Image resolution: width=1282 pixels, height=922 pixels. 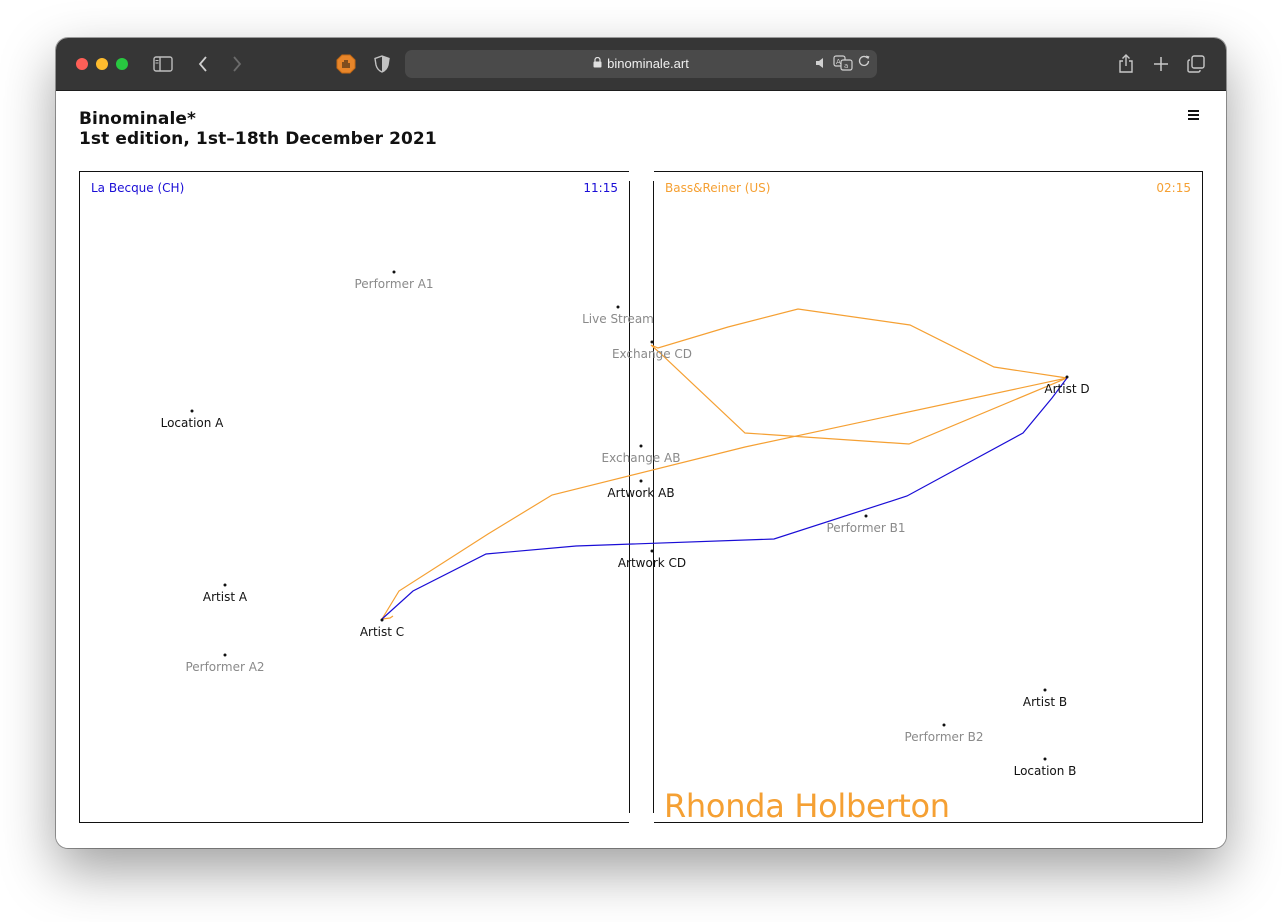 What do you see at coordinates (1067, 377) in the screenshot?
I see `artist-d-dot` at bounding box center [1067, 377].